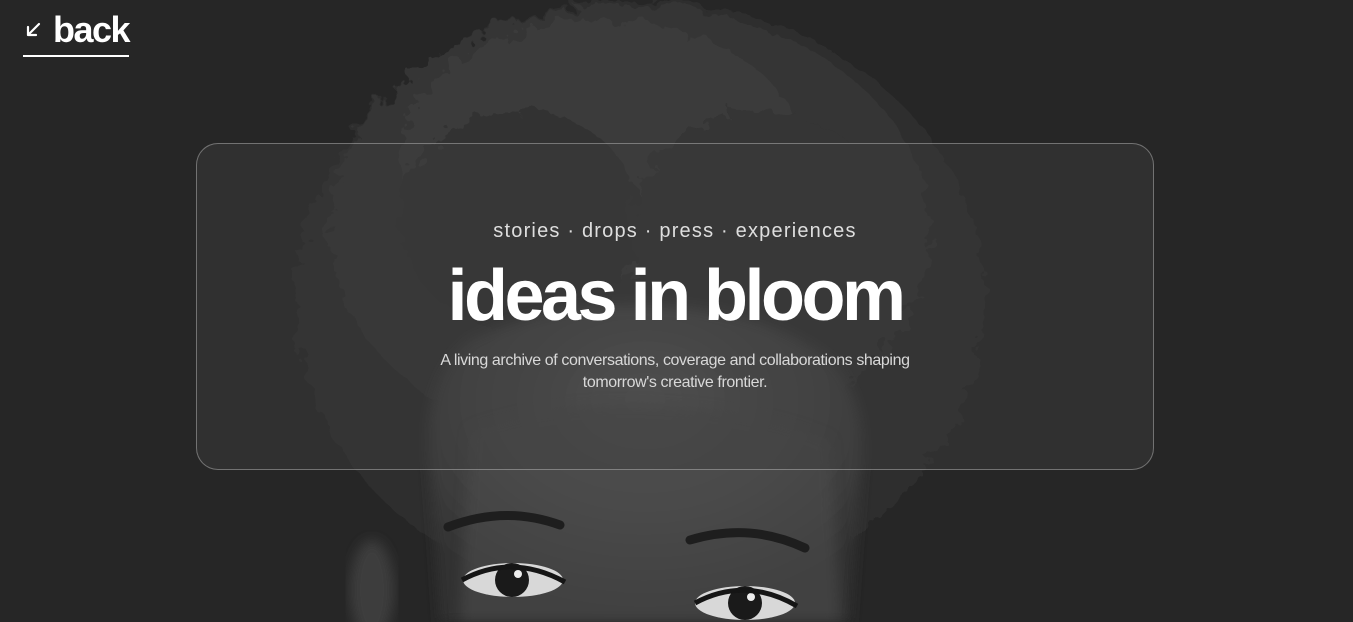 This screenshot has height=622, width=1353. Describe the element at coordinates (676, 296) in the screenshot. I see `hero-headline: ideas in bloom` at that location.